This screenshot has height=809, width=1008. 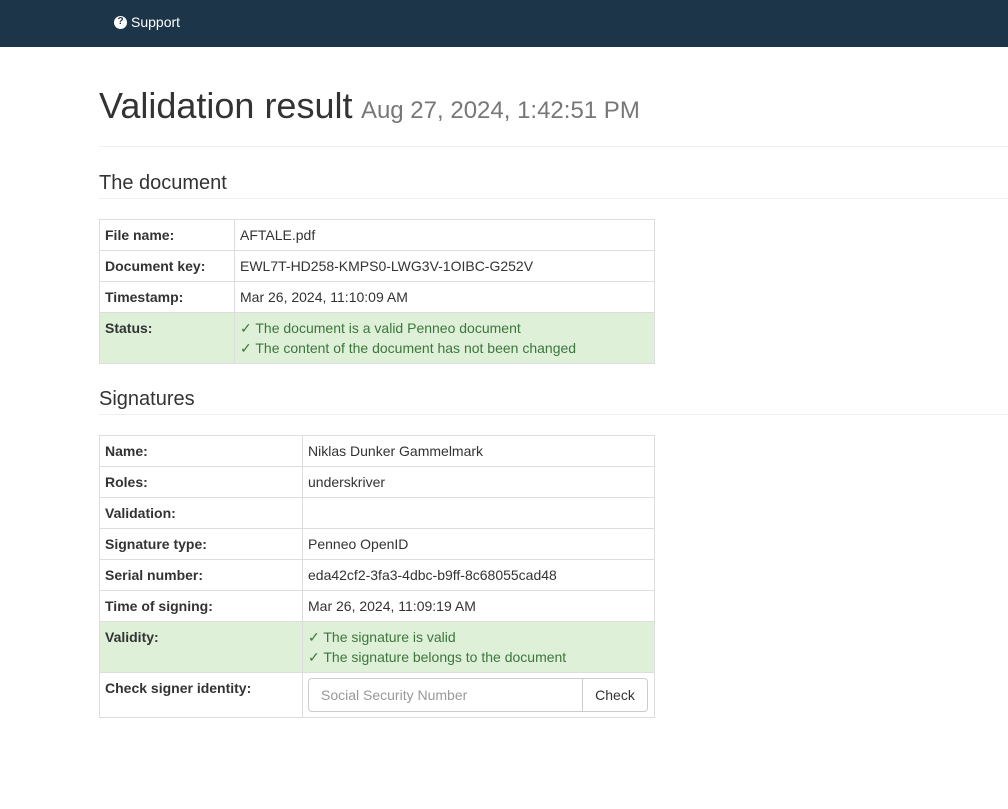 I want to click on validity-label: Validity:, so click(x=201, y=647).